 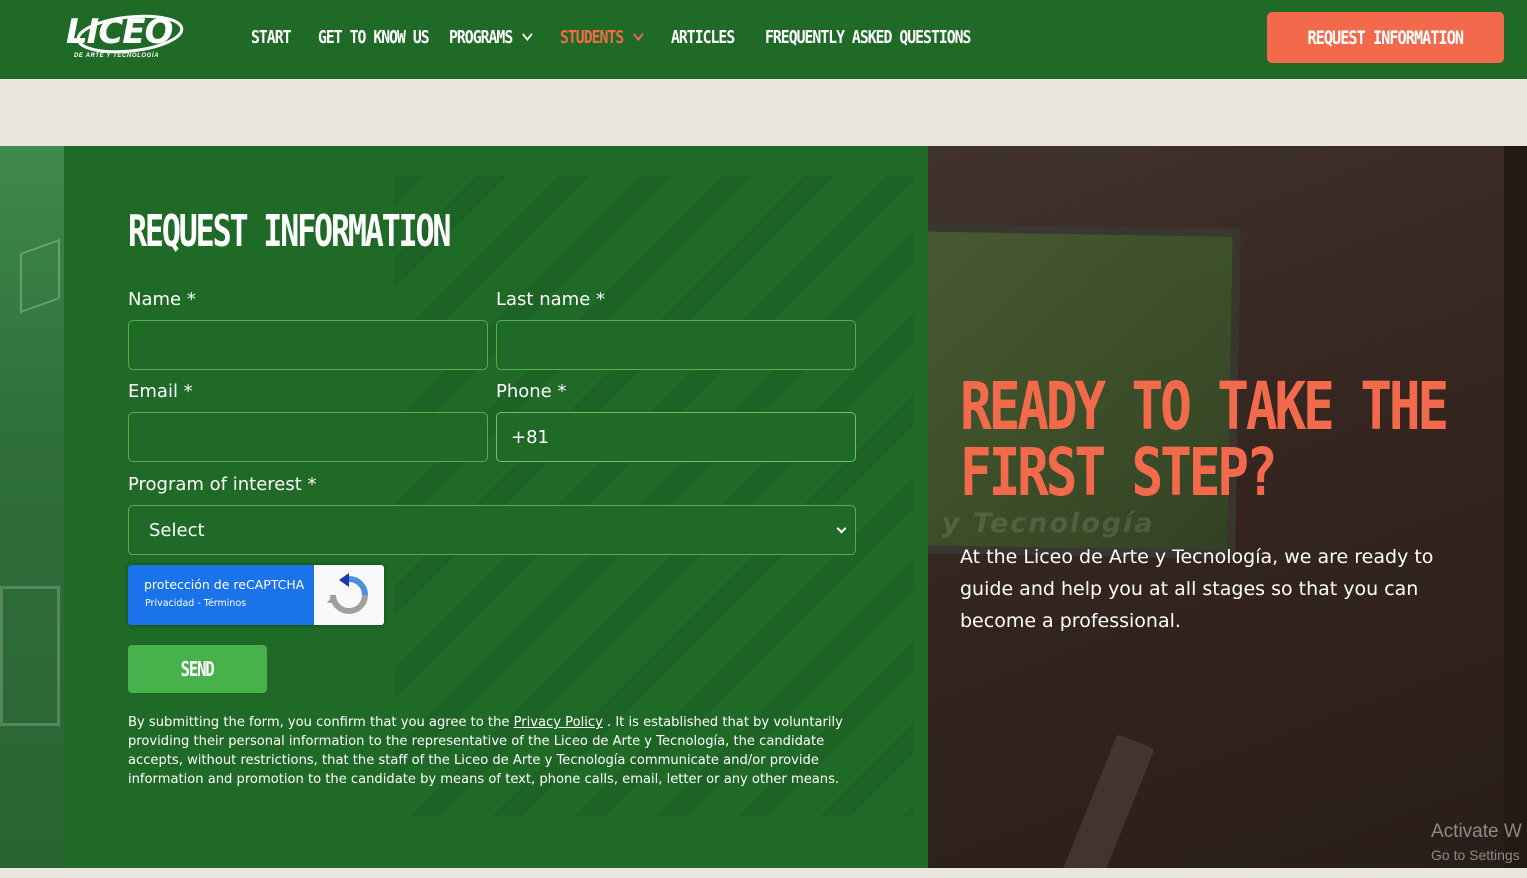 I want to click on last-name-label: Last name *, so click(x=550, y=299).